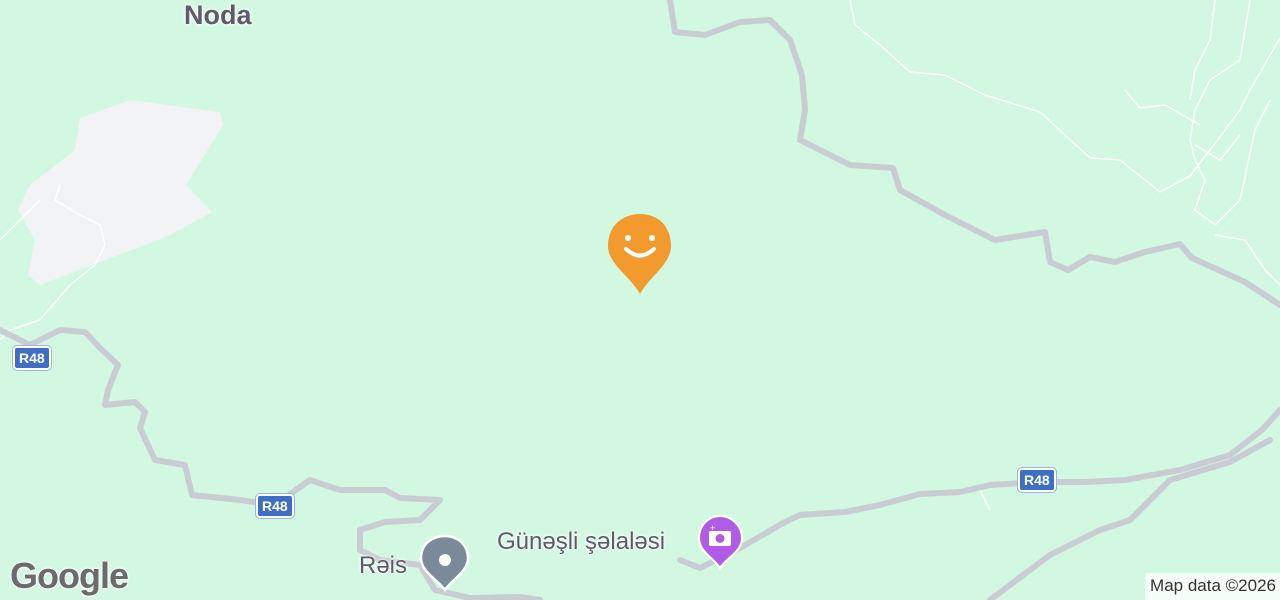  Describe the element at coordinates (218, 15) in the screenshot. I see `town-label-noda: Noda` at that location.